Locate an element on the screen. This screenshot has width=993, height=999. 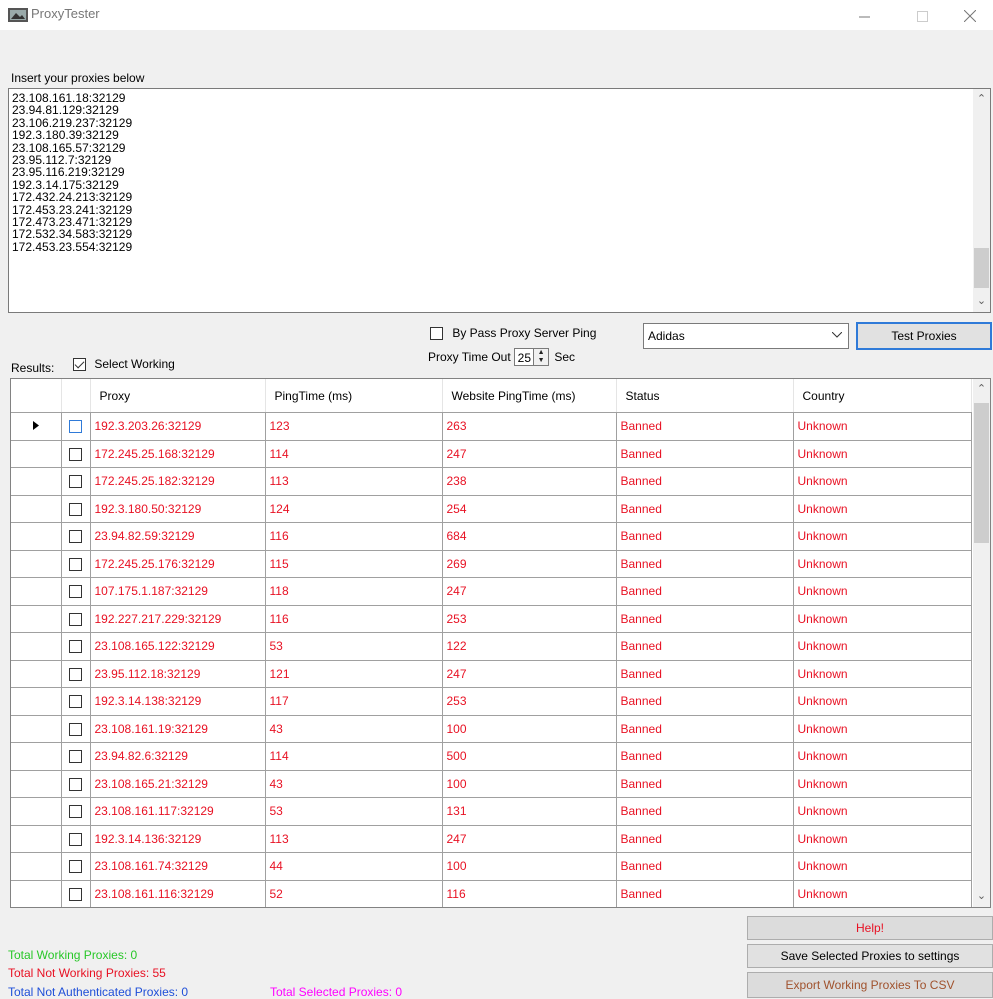
table-row: 23.108.161.19:32129 43 100 Banned Unknown is located at coordinates (491, 729).